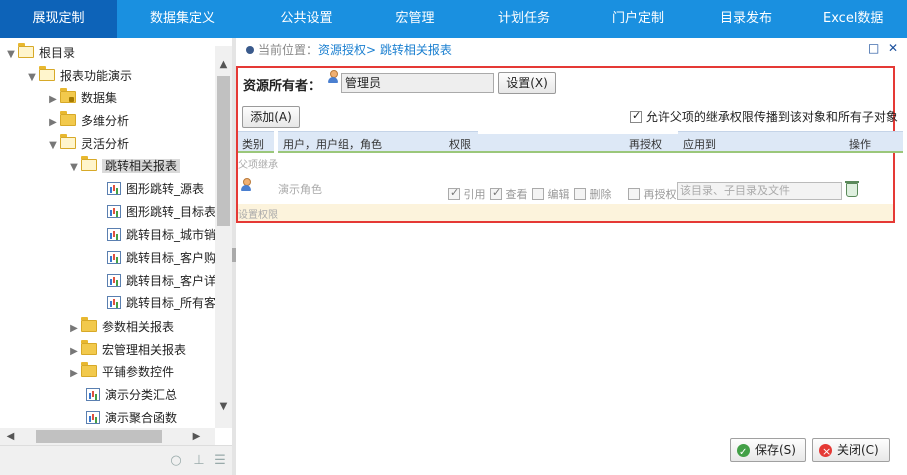 The image size is (907, 475). I want to click on breadcrumb-path: 资源授权> 跳转相关报表, so click(385, 50).